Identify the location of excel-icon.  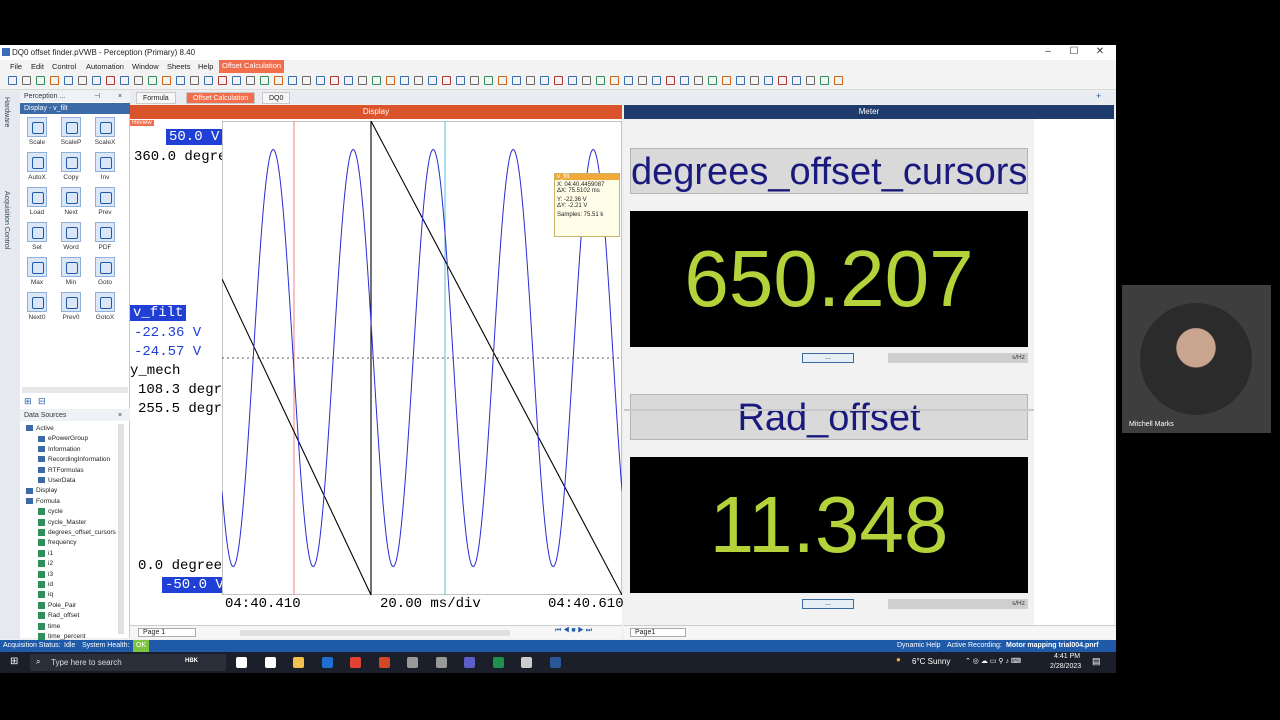
(498, 662).